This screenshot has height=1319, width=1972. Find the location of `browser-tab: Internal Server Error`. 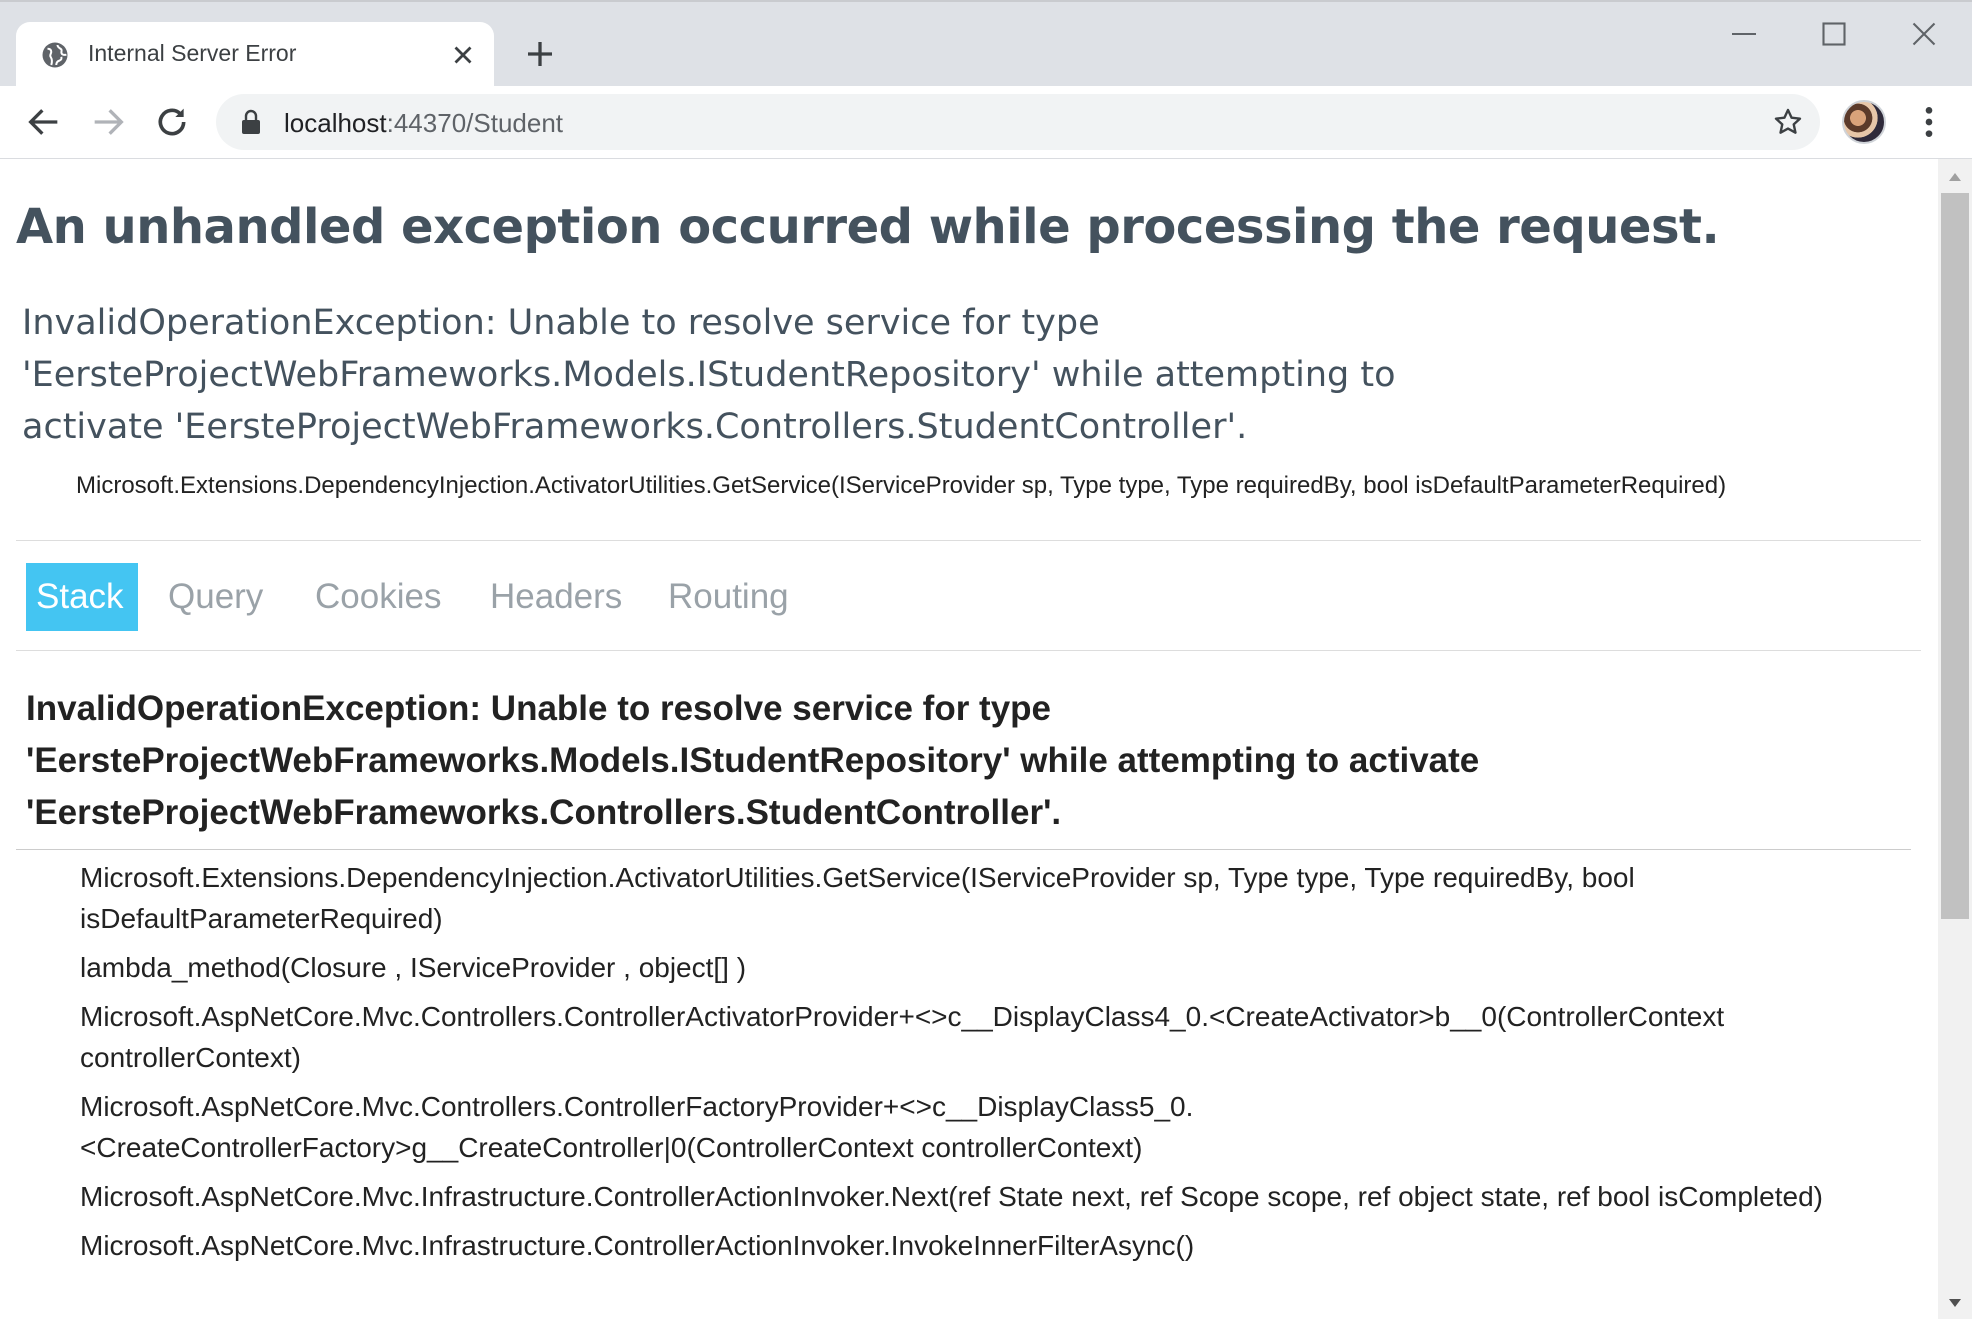

browser-tab: Internal Server Error is located at coordinates (255, 55).